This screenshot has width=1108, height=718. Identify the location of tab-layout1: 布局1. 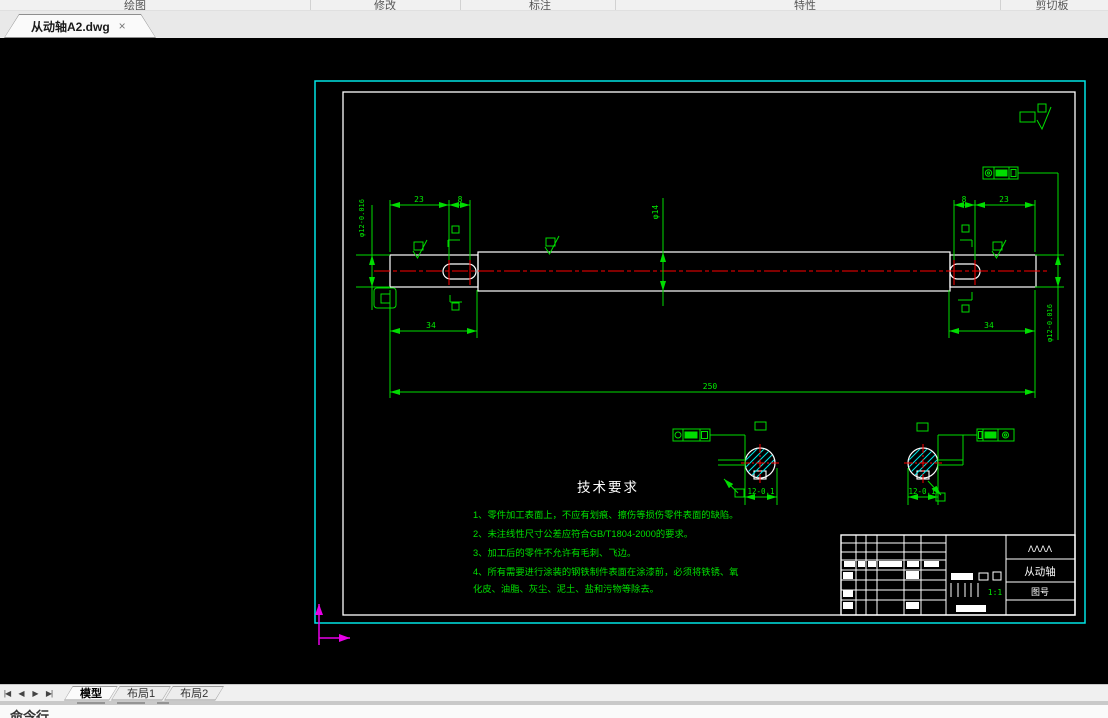
(141, 693).